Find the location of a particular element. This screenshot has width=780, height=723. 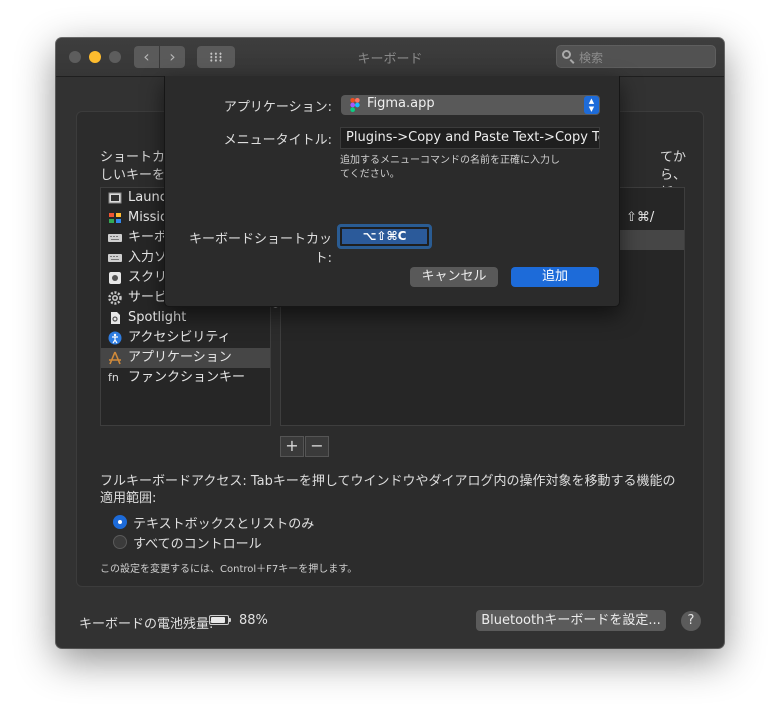

search-placeholder: 検索 is located at coordinates (591, 58).